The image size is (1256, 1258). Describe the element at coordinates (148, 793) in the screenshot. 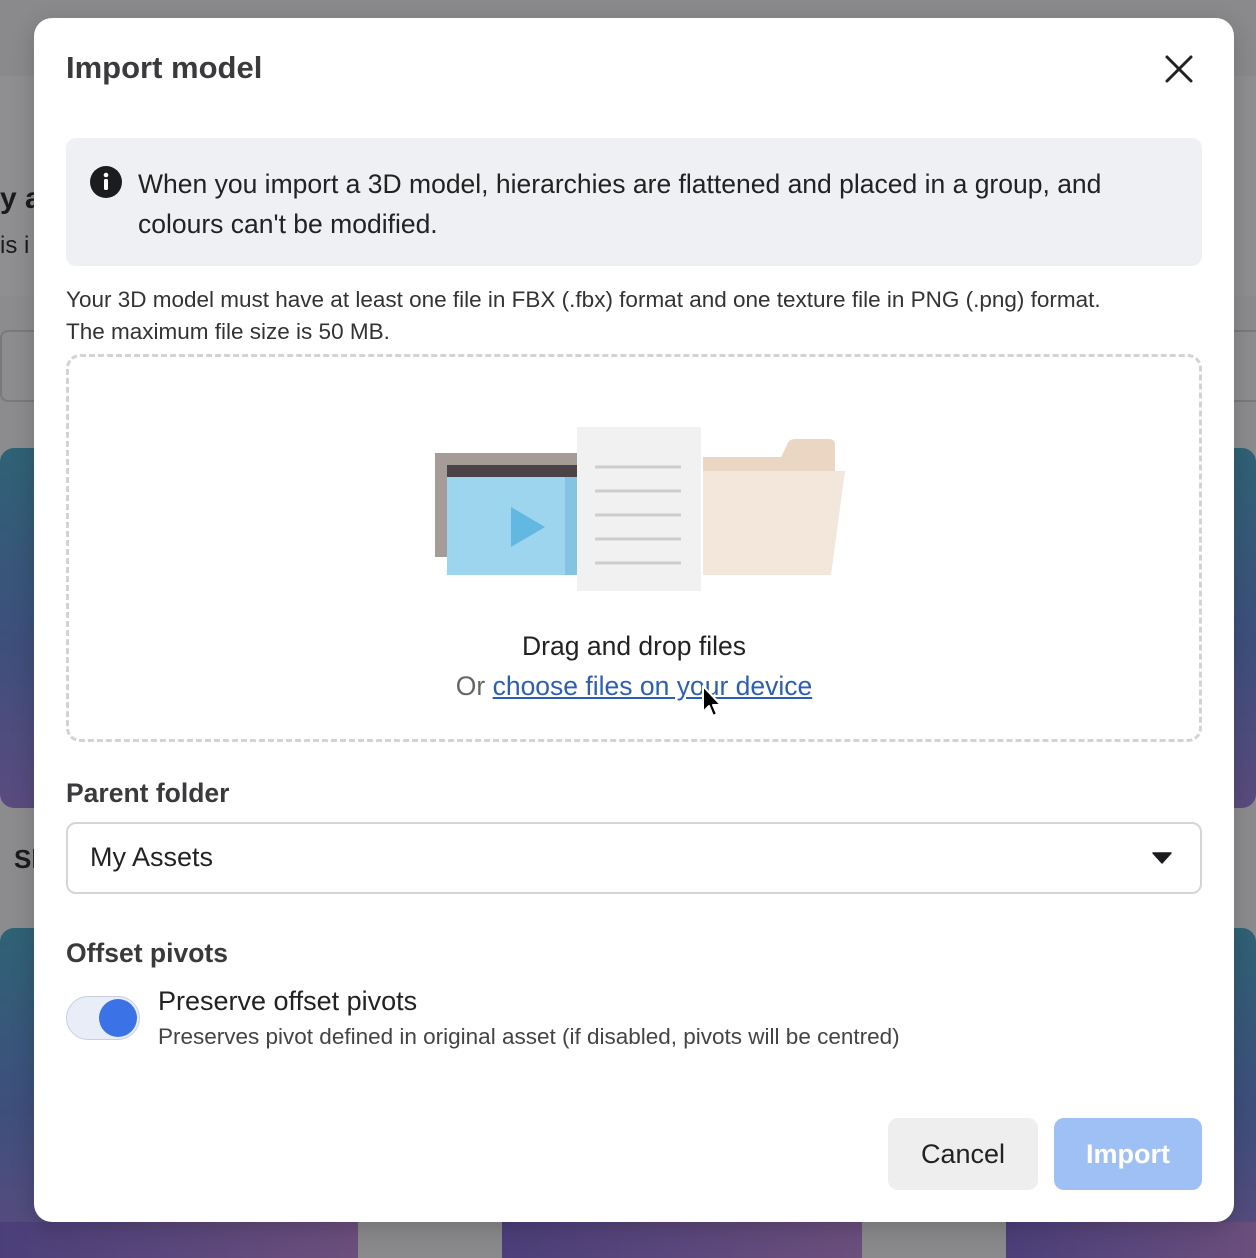

I see `parent-folder-label: Parent folder` at that location.